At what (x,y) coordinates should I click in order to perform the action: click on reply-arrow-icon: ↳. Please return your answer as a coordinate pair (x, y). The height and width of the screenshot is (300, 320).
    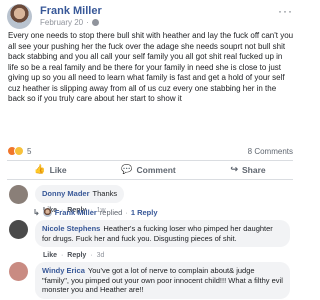
    Looking at the image, I should click on (36, 212).